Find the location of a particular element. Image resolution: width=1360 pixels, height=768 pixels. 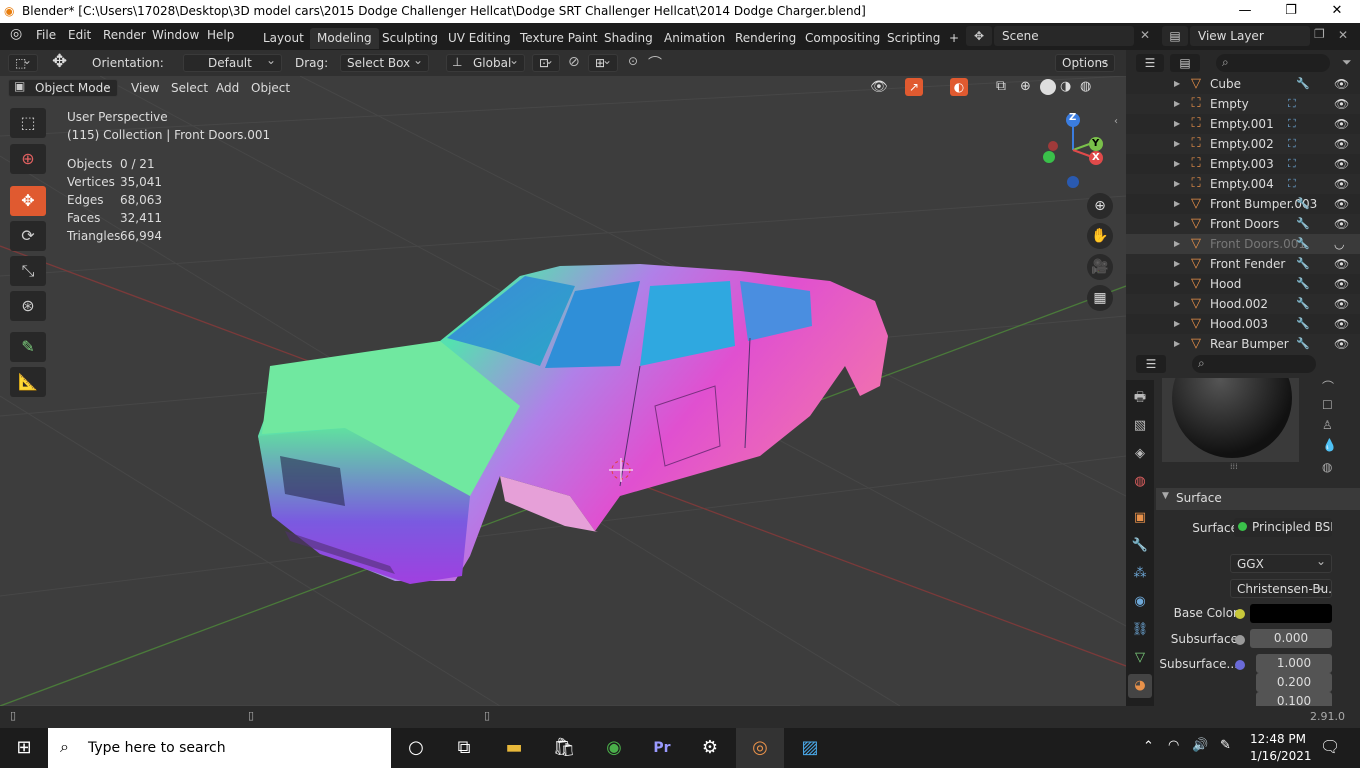

overlay-toggle-icon: ◐ is located at coordinates (959, 87).